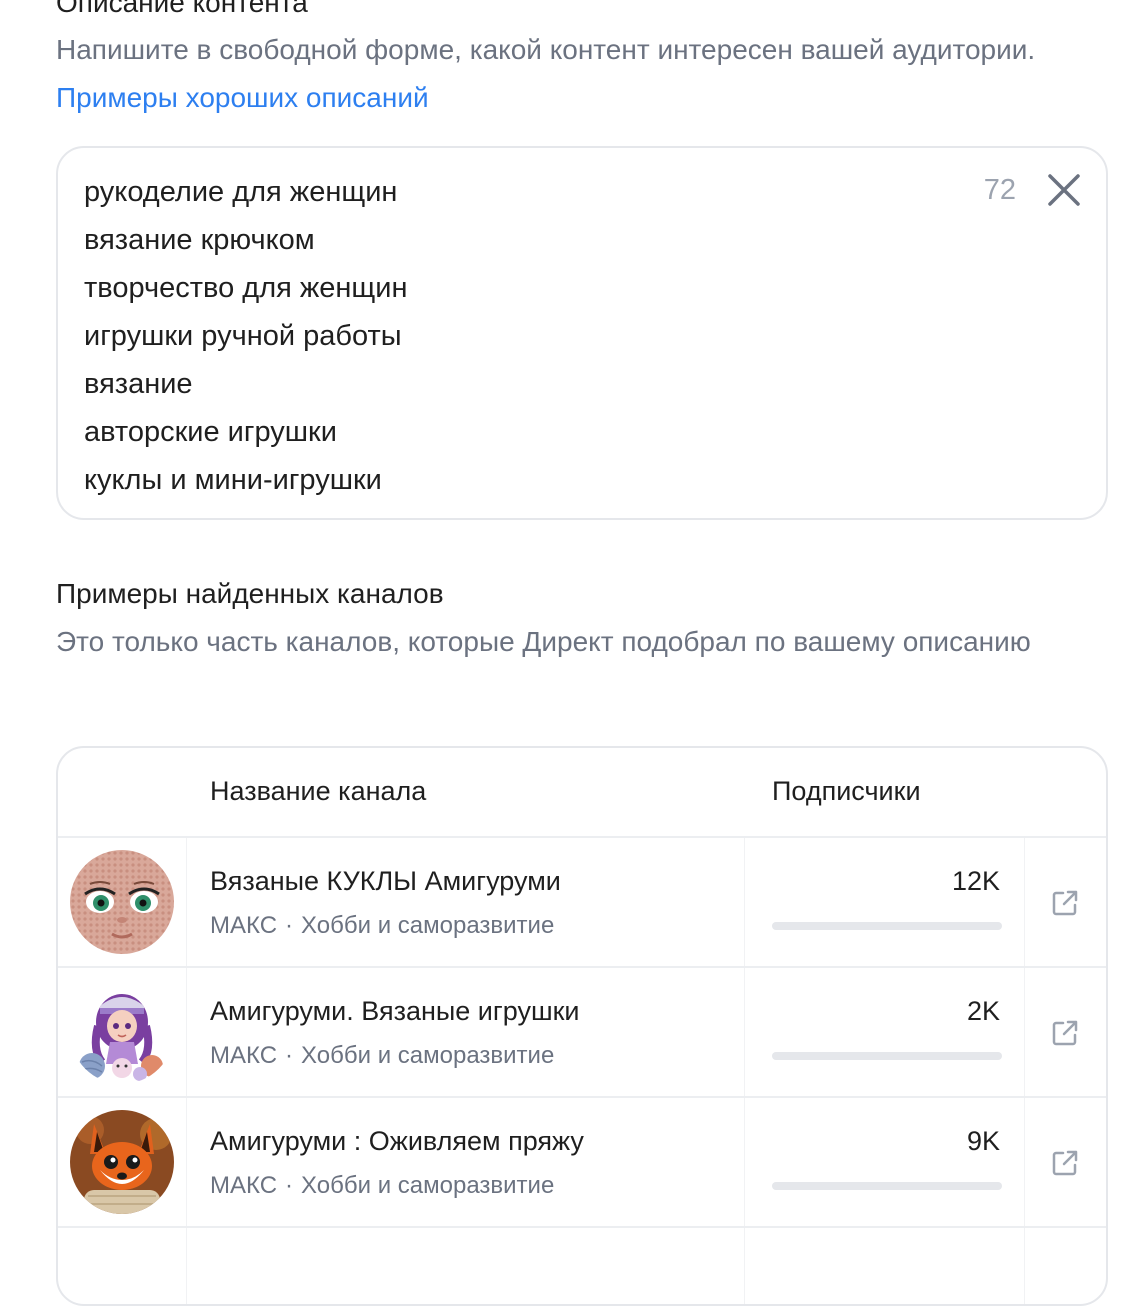  What do you see at coordinates (122, 902) in the screenshot?
I see `knitted-doll-face-avatar` at bounding box center [122, 902].